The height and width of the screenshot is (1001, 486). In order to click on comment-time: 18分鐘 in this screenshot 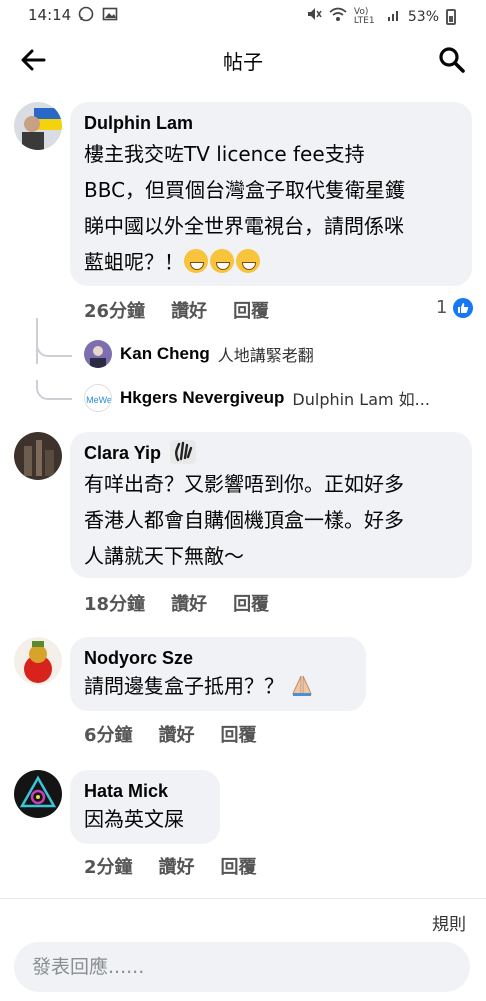, I will do `click(115, 604)`.